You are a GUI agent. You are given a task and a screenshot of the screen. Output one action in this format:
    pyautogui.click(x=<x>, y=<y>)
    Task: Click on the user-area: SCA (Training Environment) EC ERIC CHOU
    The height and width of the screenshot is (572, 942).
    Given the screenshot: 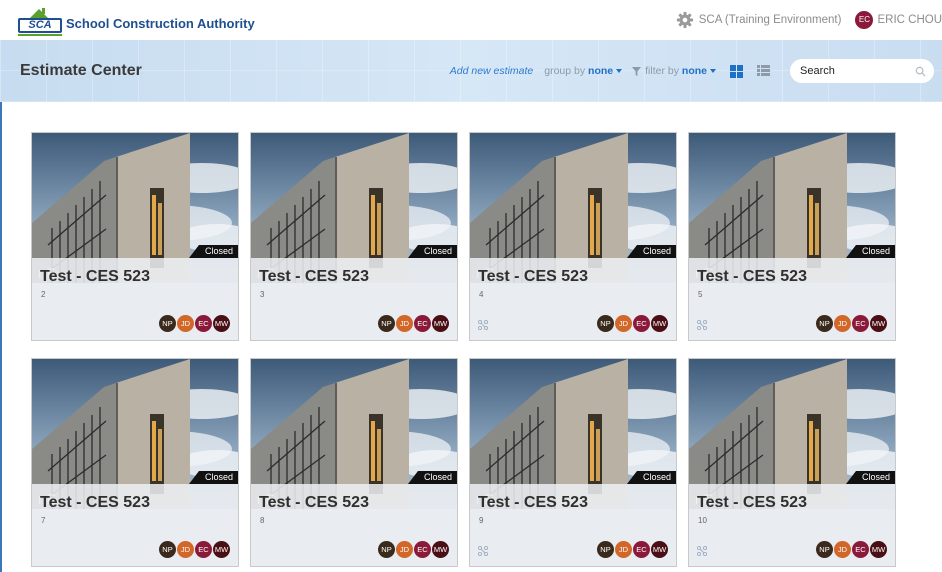 What is the action you would take?
    pyautogui.click(x=809, y=20)
    